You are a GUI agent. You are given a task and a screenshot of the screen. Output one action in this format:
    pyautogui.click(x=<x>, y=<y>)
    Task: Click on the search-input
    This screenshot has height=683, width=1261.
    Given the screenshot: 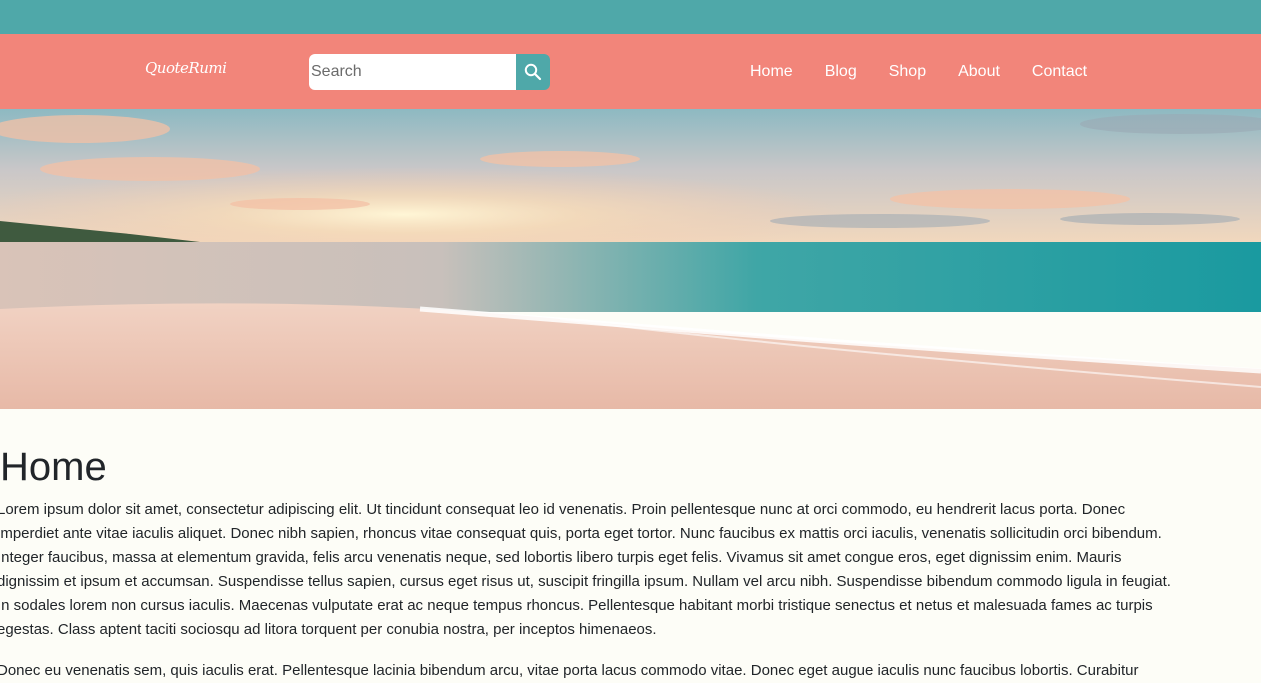 What is the action you would take?
    pyautogui.click(x=412, y=72)
    